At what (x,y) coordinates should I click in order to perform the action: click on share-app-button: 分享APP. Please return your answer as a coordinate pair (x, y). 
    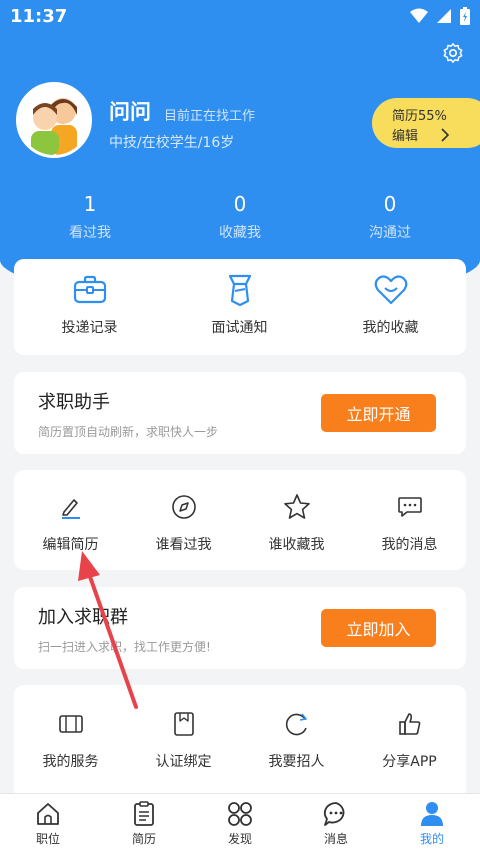
    Looking at the image, I should click on (409, 739).